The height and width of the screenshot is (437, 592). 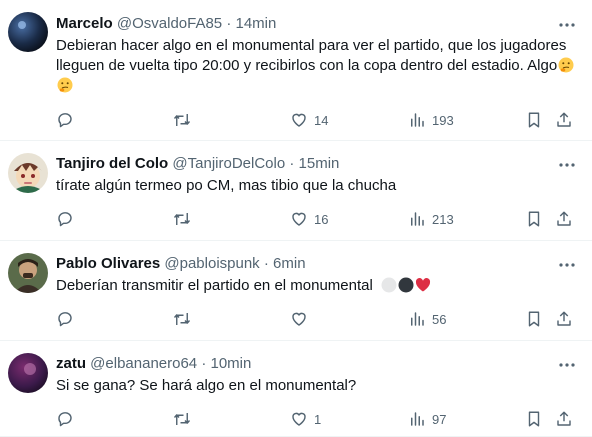 I want to click on timestamp: 6min, so click(x=289, y=263).